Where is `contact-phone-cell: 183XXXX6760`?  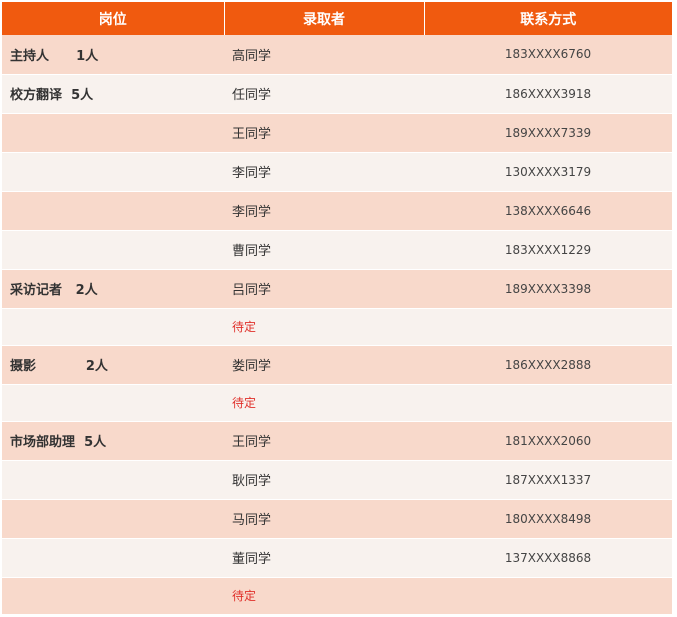
contact-phone-cell: 183XXXX6760 is located at coordinates (548, 55).